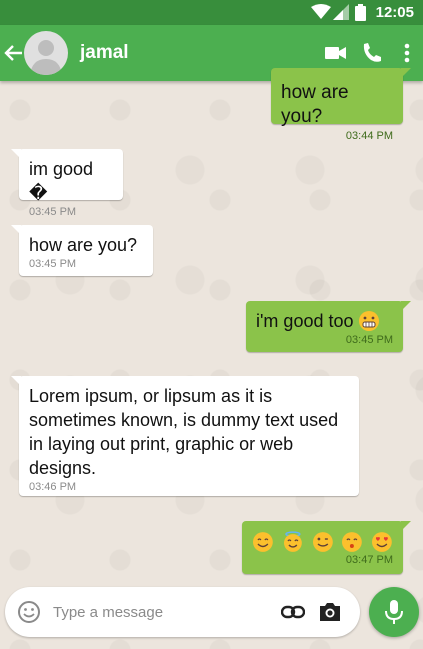 This screenshot has width=423, height=649. What do you see at coordinates (305, 321) in the screenshot?
I see `message-text: i'm good too` at bounding box center [305, 321].